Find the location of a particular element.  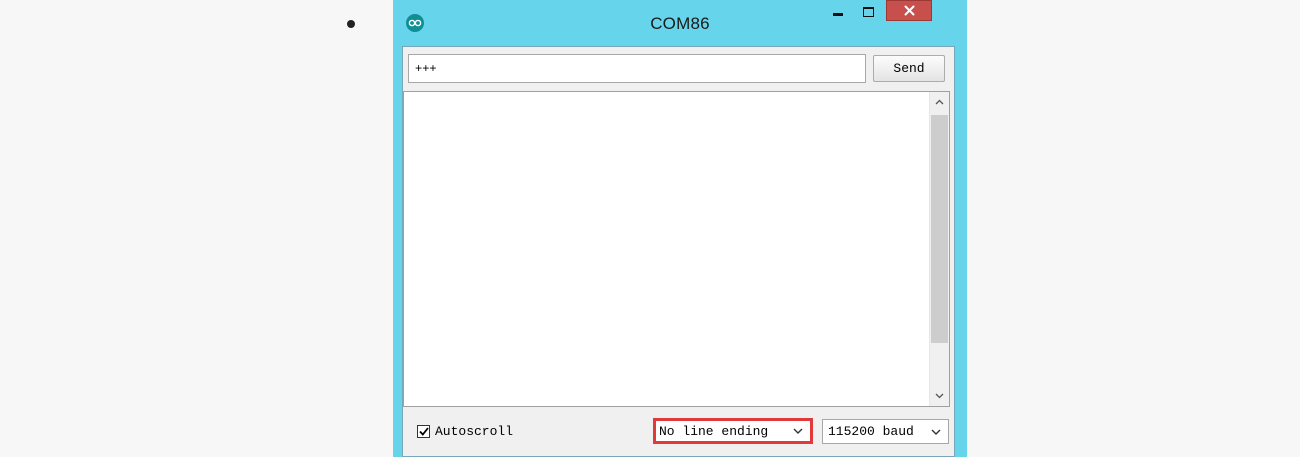

autoscroll-label: Autoscroll is located at coordinates (474, 431).